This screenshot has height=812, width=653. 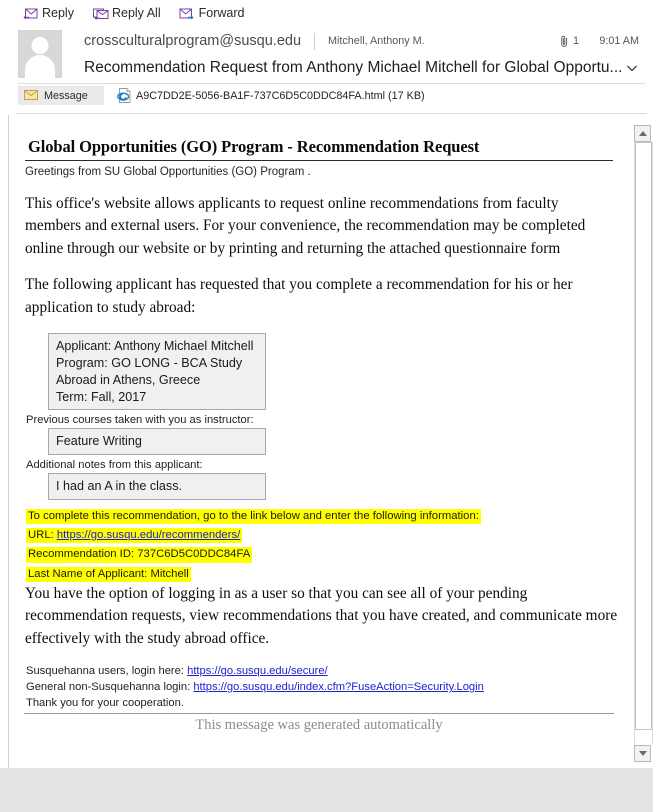 What do you see at coordinates (136, 12) in the screenshot?
I see `reply-all-label: Reply All` at bounding box center [136, 12].